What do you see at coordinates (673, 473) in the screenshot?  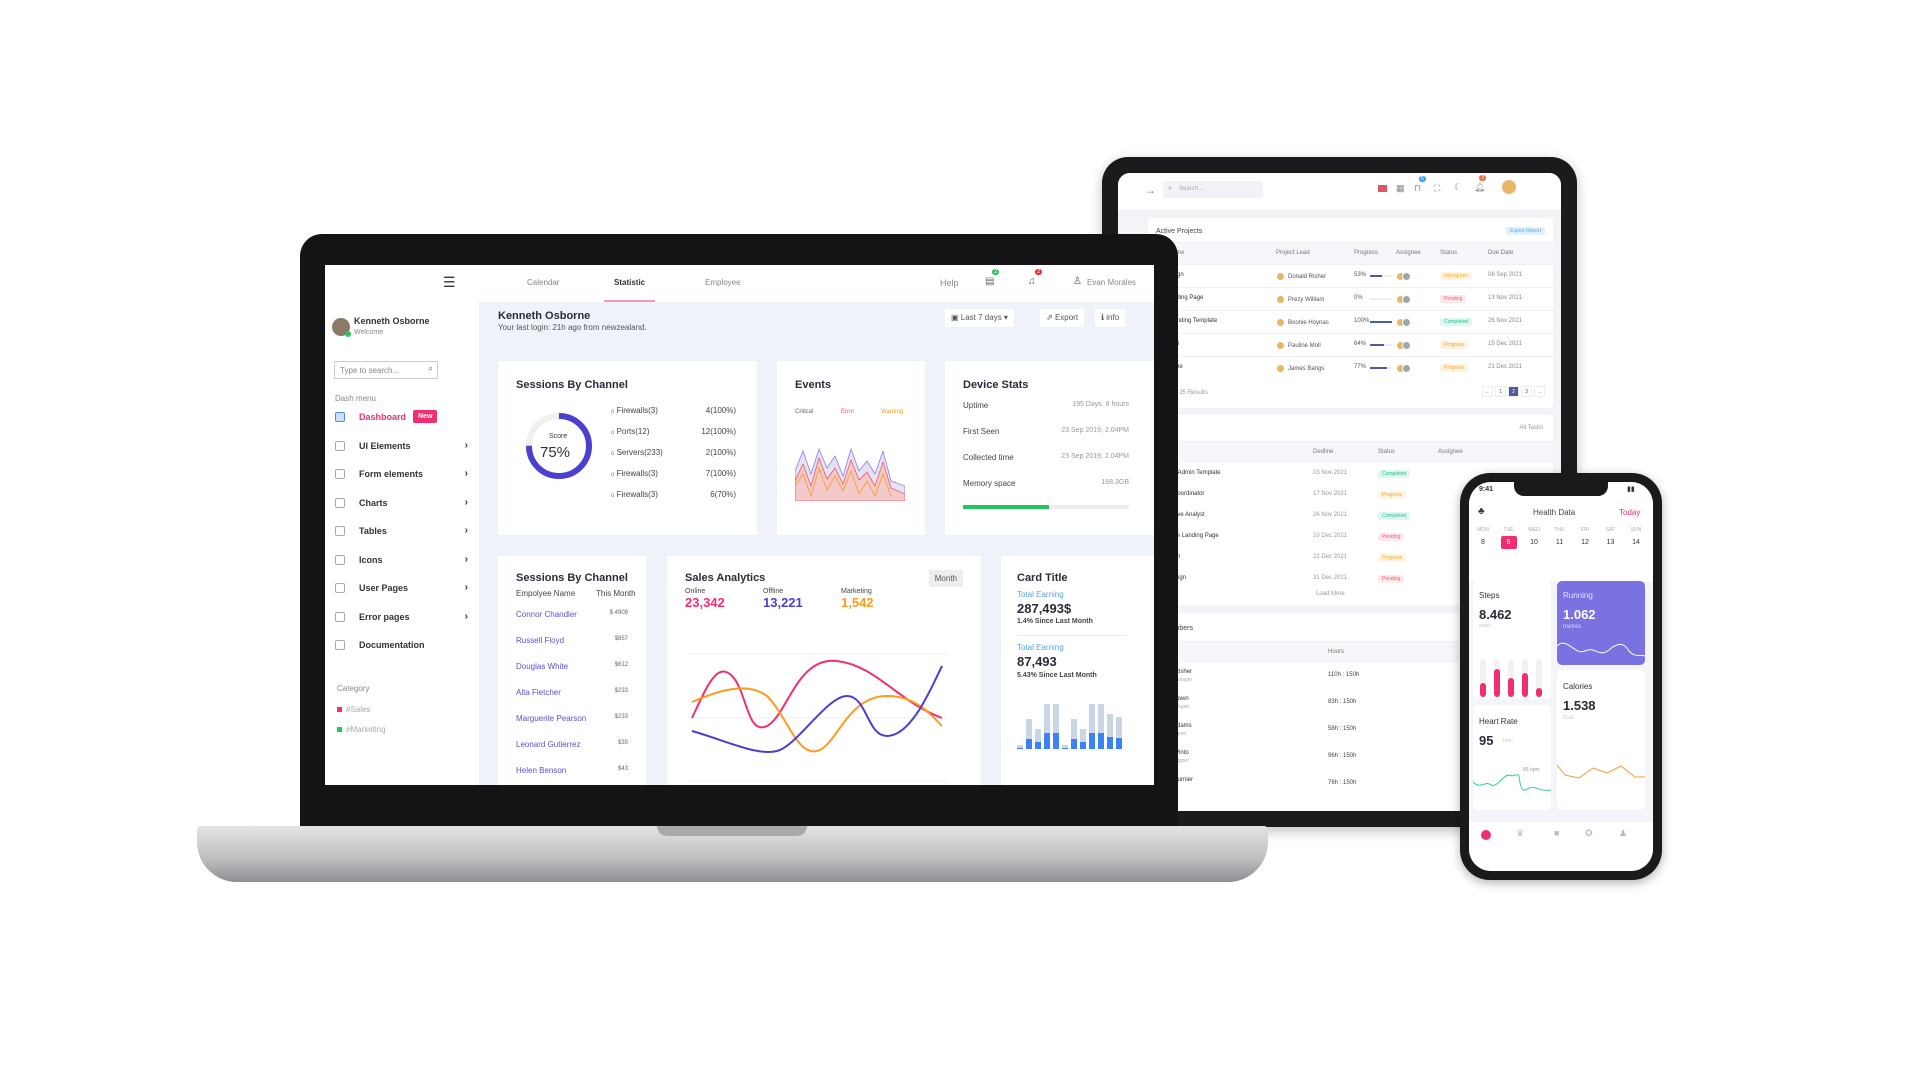 I see `channel-item: o Firewalls(3) 7(100%)` at bounding box center [673, 473].